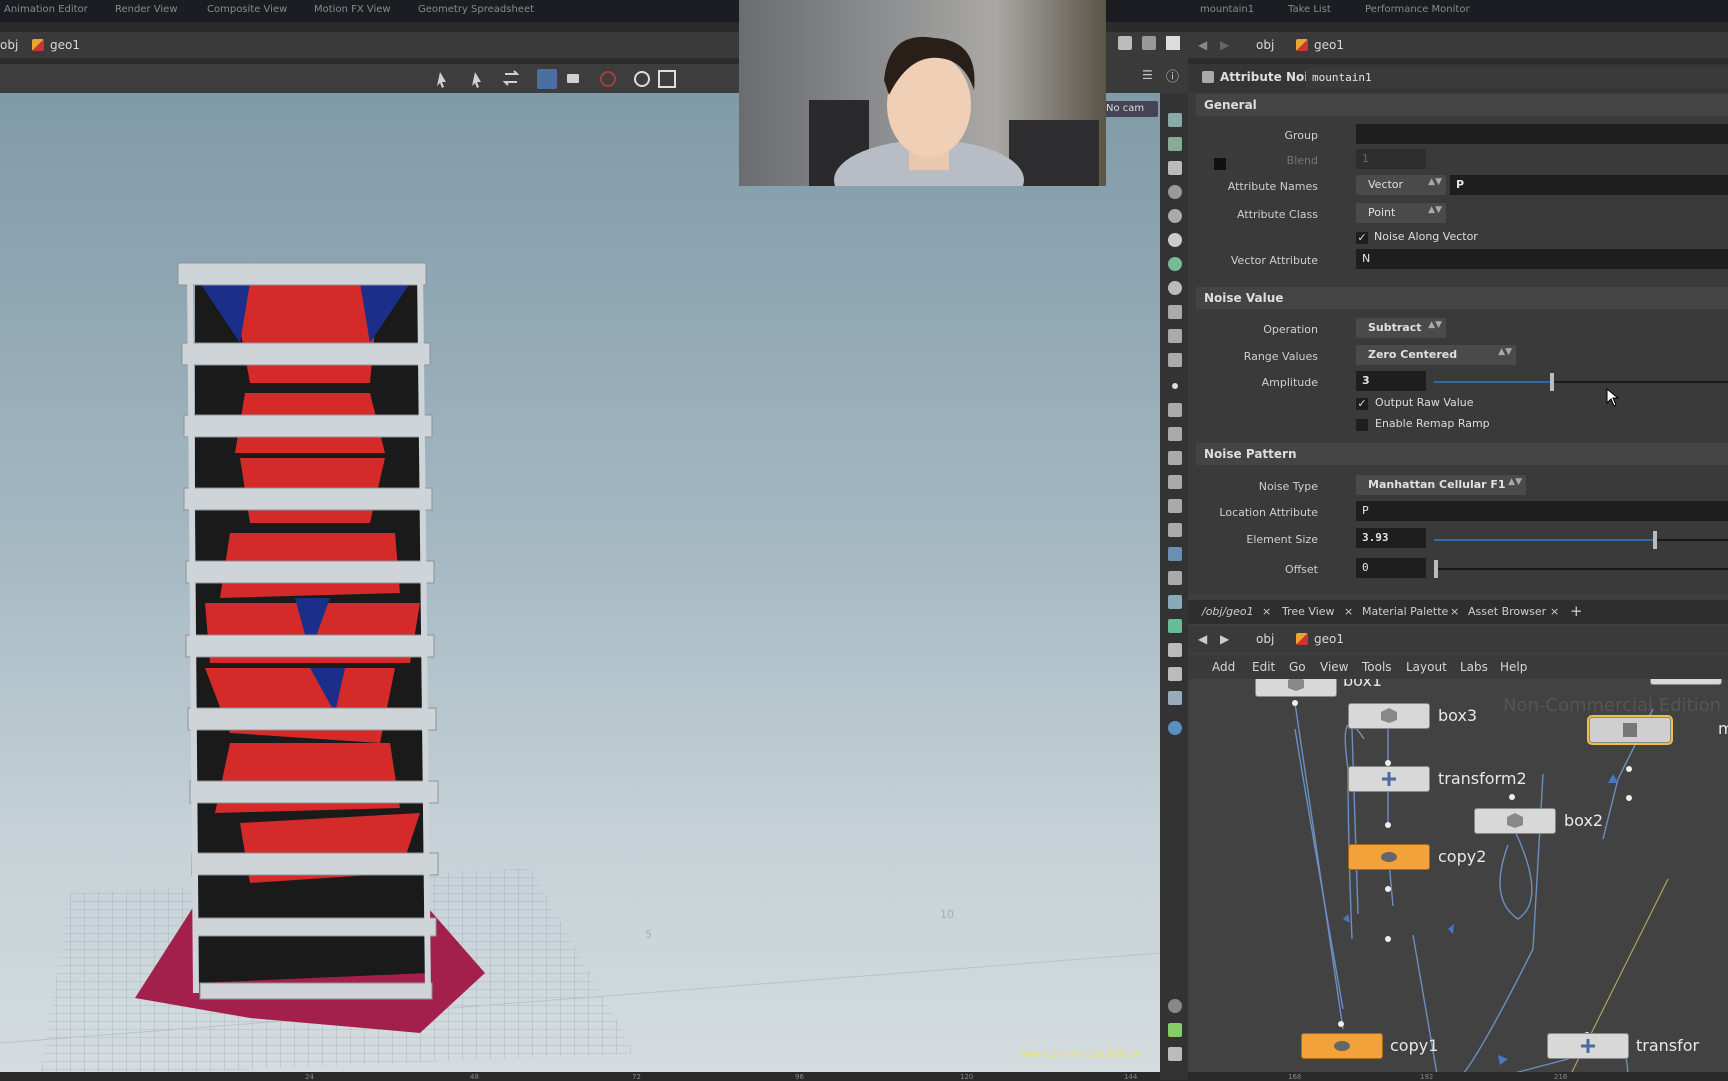  What do you see at coordinates (1405, 611) in the screenshot?
I see `tab-material-palette: Material Palette` at bounding box center [1405, 611].